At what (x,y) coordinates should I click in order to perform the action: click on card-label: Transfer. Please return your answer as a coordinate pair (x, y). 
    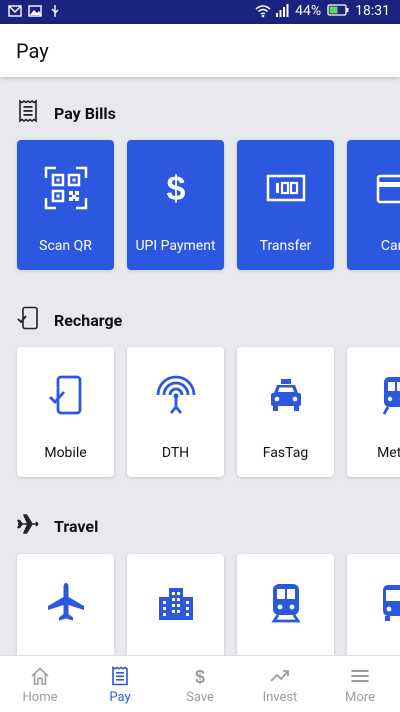
    Looking at the image, I should click on (285, 246).